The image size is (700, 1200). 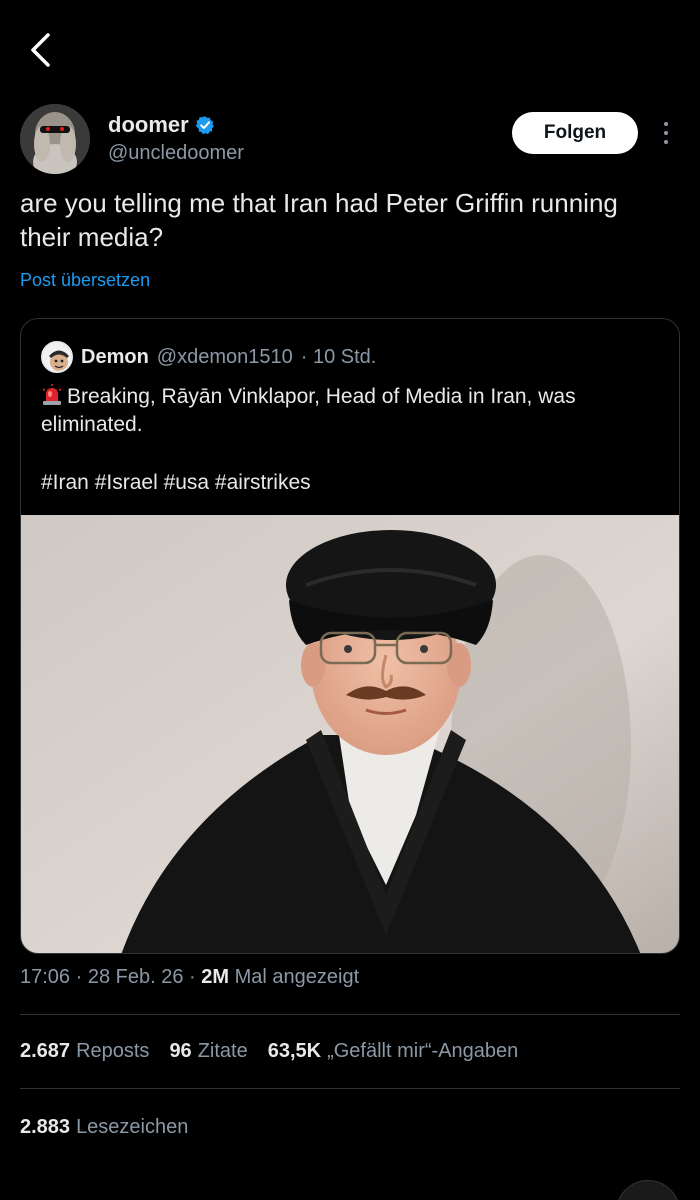 I want to click on quotes-label: Zitate, so click(x=222, y=1051).